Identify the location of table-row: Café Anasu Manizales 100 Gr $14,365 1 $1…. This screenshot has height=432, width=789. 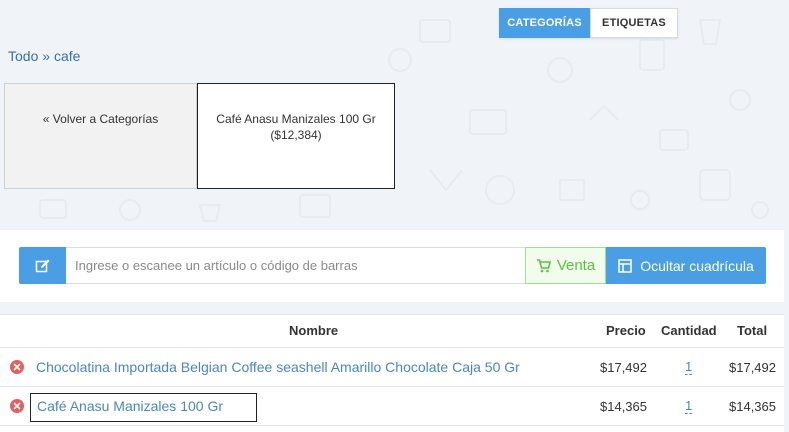
(392, 406).